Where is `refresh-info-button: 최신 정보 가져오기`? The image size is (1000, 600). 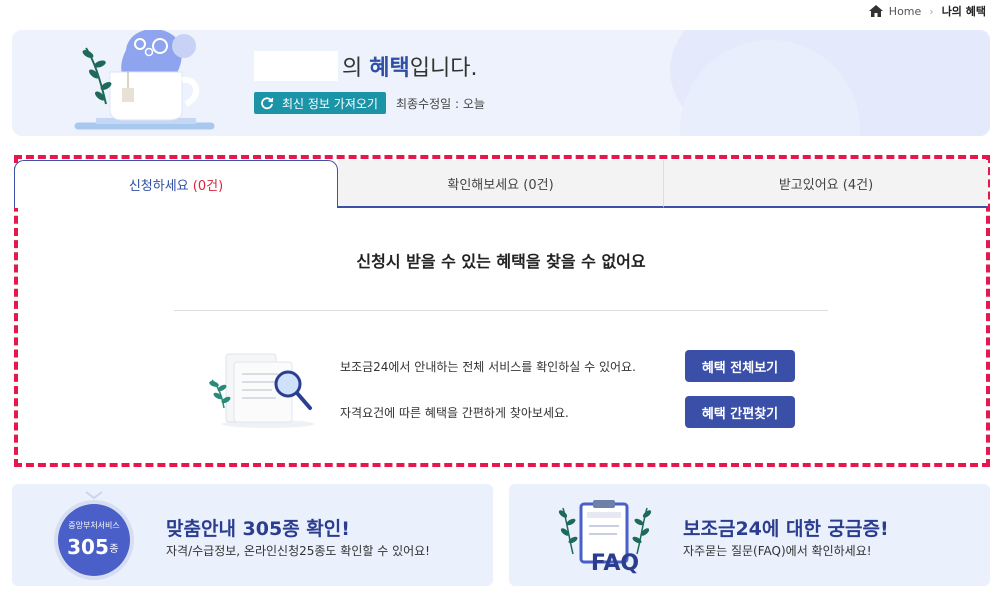 refresh-info-button: 최신 정보 가져오기 is located at coordinates (320, 103).